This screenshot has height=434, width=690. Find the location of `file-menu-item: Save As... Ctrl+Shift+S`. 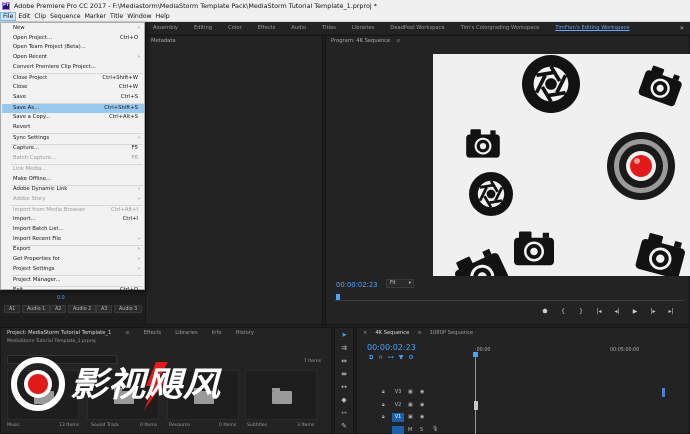

file-menu-item: Save As... Ctrl+Shift+S is located at coordinates (73, 108).